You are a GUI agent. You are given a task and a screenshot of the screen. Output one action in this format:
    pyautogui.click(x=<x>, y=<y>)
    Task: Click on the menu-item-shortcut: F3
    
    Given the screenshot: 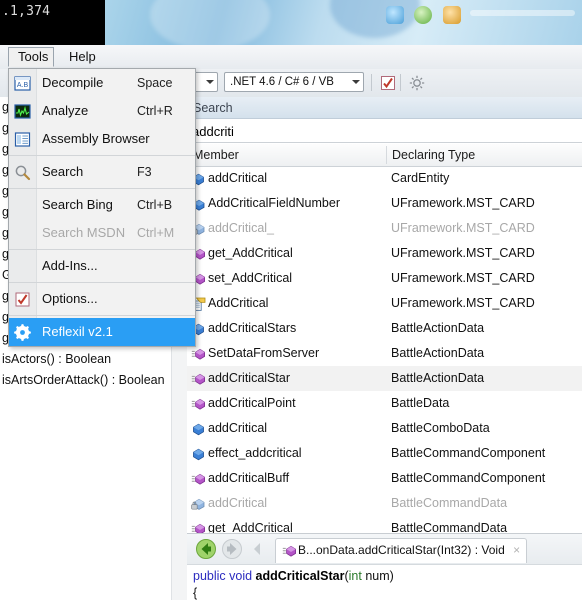 What is the action you would take?
    pyautogui.click(x=144, y=172)
    